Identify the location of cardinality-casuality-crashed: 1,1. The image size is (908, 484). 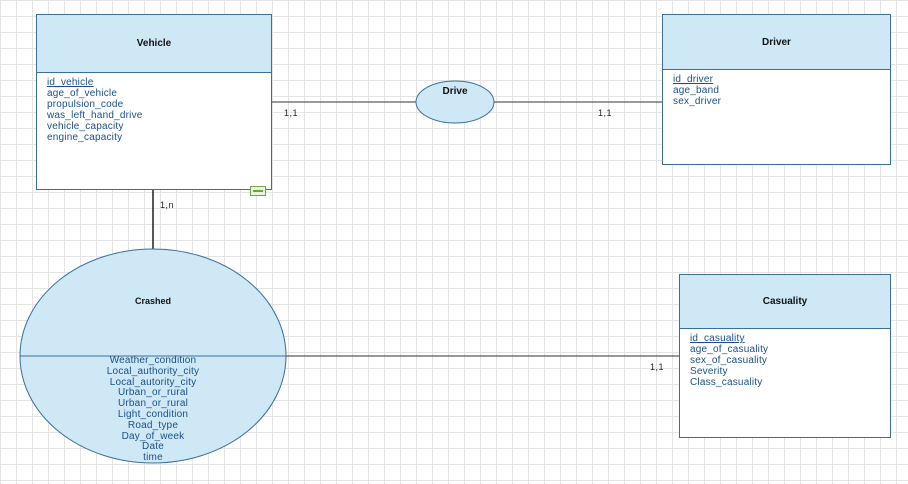
(657, 367).